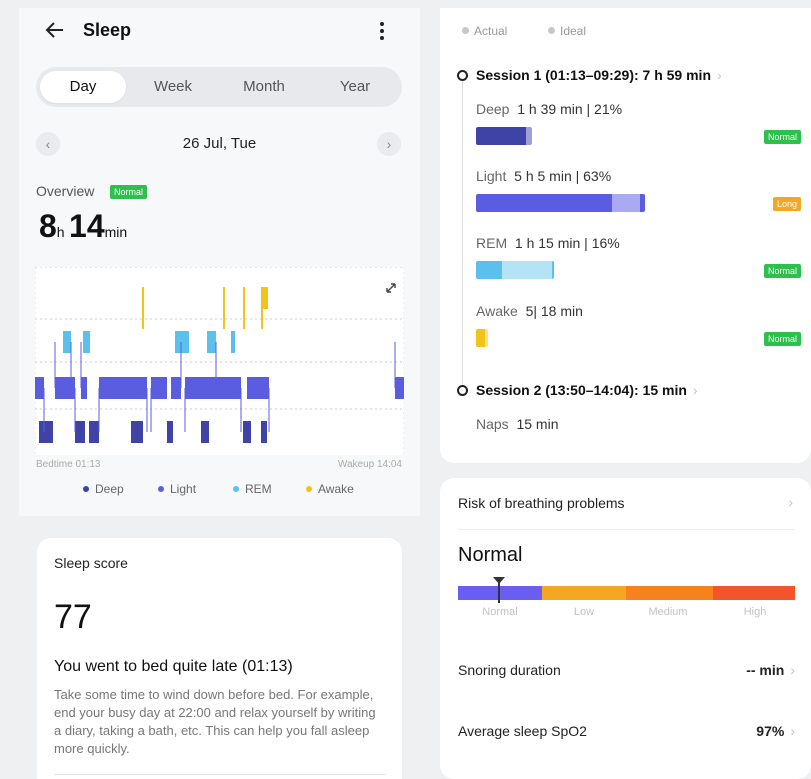 This screenshot has height=779, width=811. I want to click on tab-week: Week, so click(173, 87).